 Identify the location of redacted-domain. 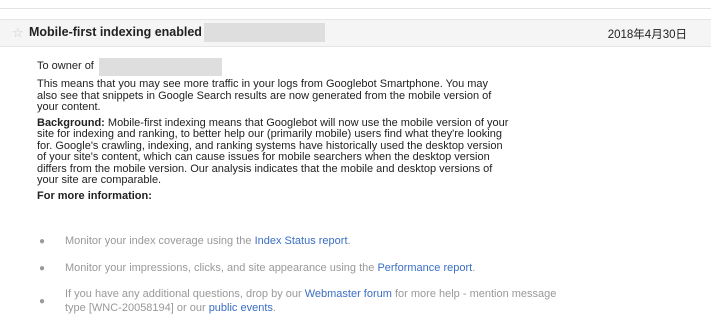
(264, 32).